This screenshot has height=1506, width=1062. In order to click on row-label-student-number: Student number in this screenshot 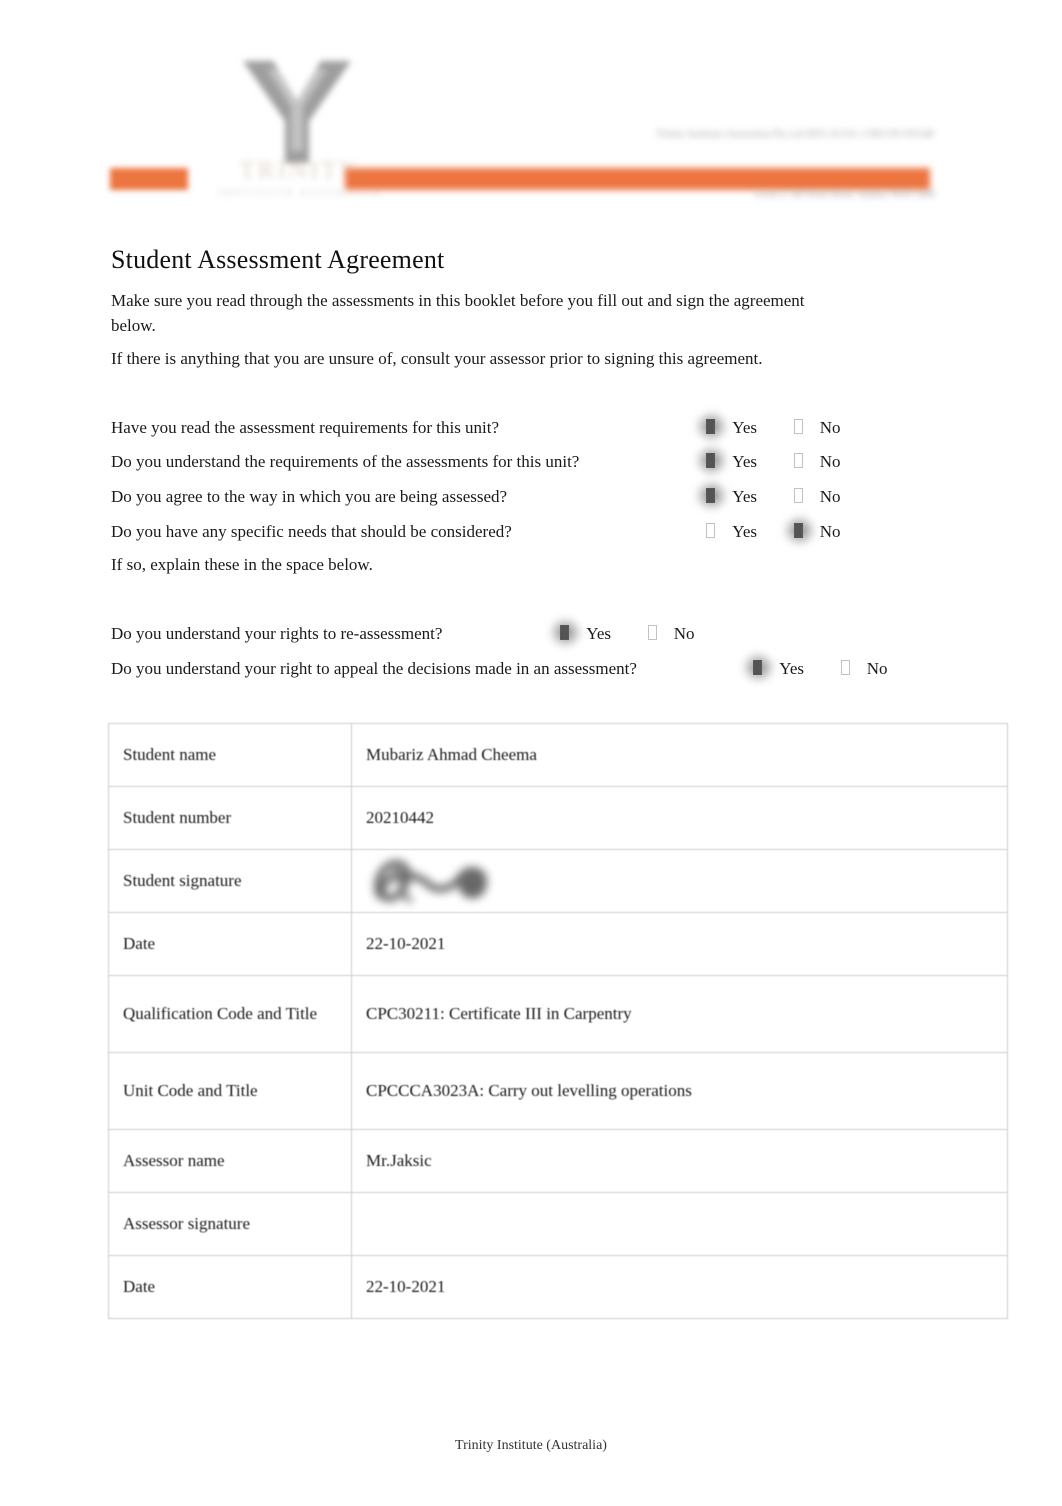, I will do `click(230, 818)`.